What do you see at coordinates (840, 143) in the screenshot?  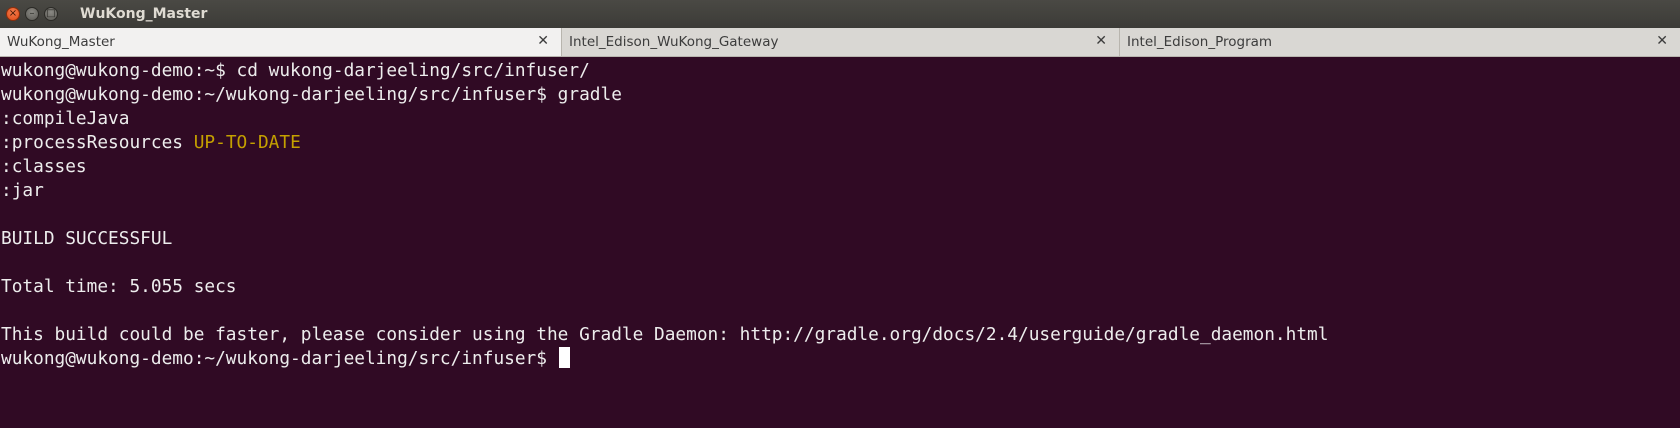 I see `terminal-line: :processResources UP-TO-DATE` at bounding box center [840, 143].